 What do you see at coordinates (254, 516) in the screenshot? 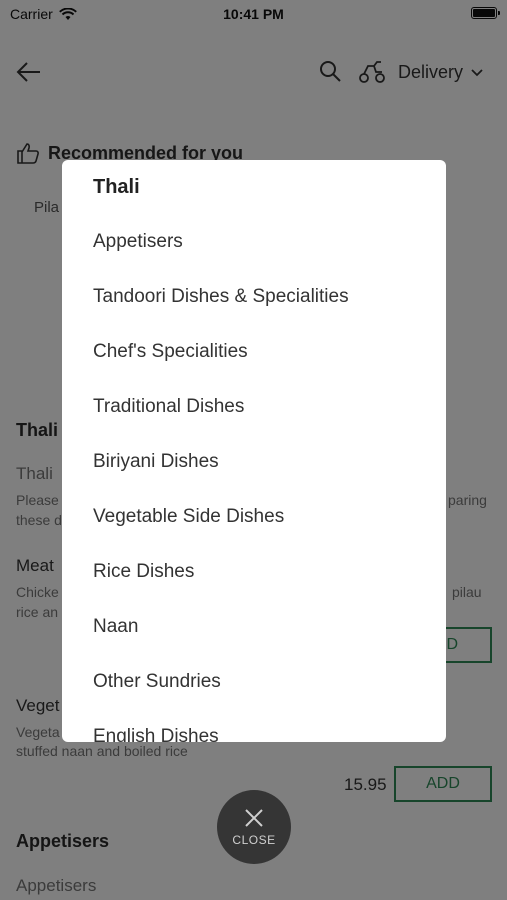
I see `category-item-vegetable-side: Vegetable Side Dishes` at bounding box center [254, 516].